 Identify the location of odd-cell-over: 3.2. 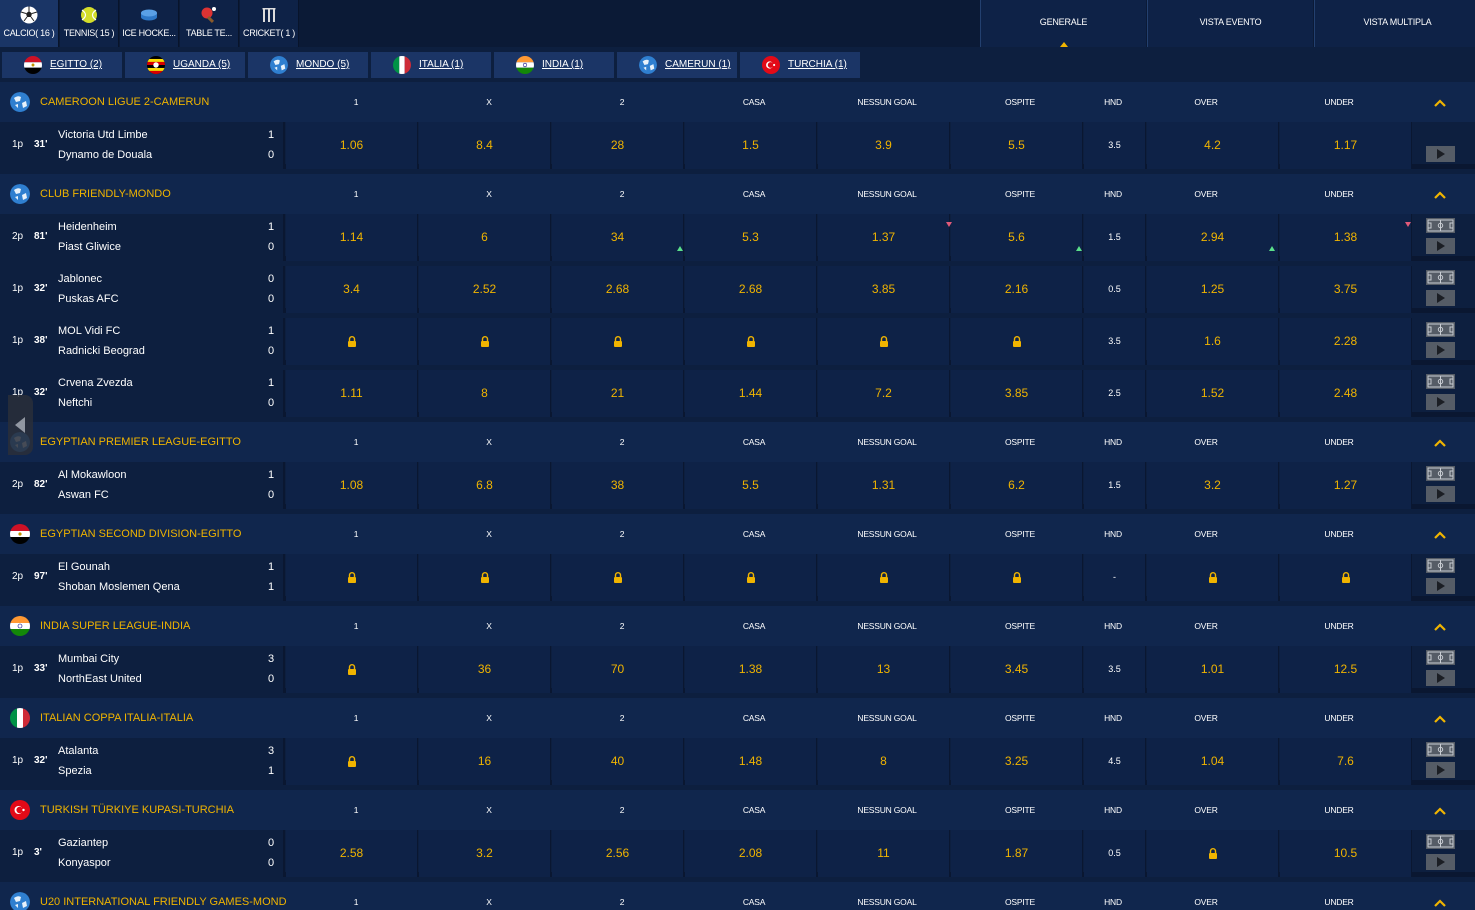
(1213, 485).